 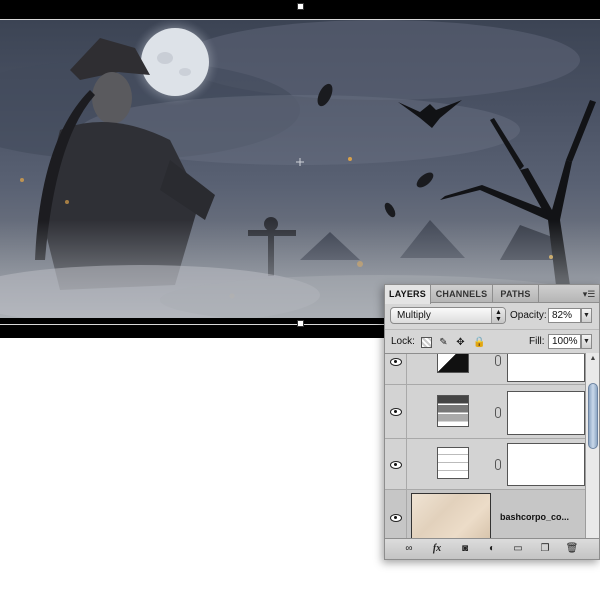 I want to click on fill-dropdown-arrow-icon: ▼, so click(x=586, y=341).